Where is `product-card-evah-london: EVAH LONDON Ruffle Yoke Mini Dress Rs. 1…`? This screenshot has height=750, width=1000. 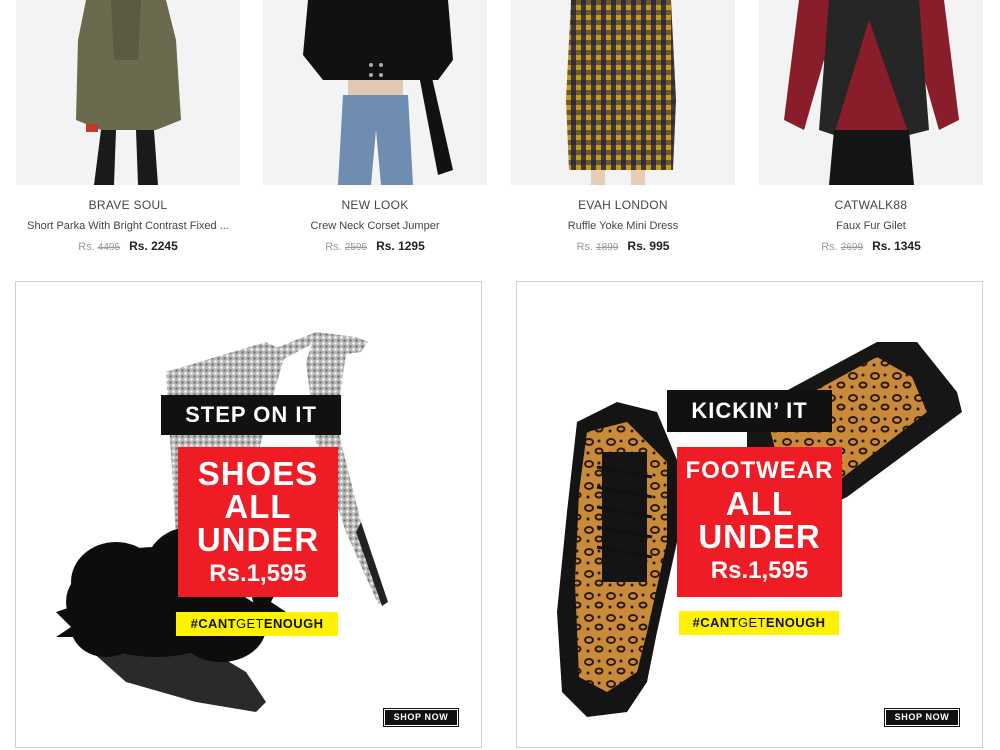 product-card-evah-london: EVAH LONDON Ruffle Yoke Mini Dress Rs. 1… is located at coordinates (623, 126).